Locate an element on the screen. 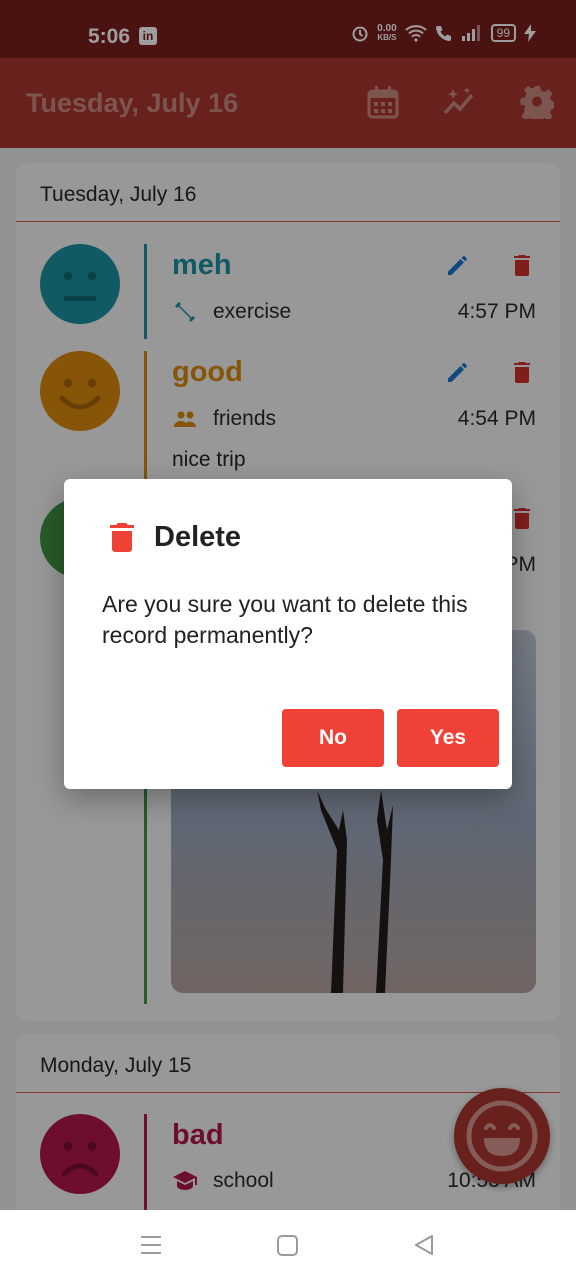  system-nav-bar is located at coordinates (288, 1245).